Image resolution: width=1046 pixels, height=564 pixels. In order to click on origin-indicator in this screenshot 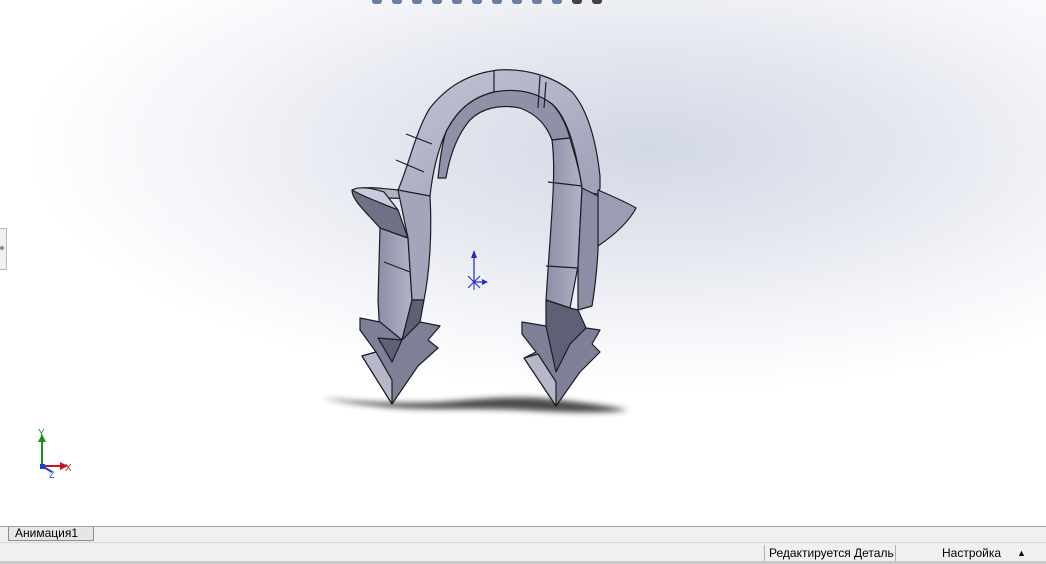, I will do `click(477, 270)`.